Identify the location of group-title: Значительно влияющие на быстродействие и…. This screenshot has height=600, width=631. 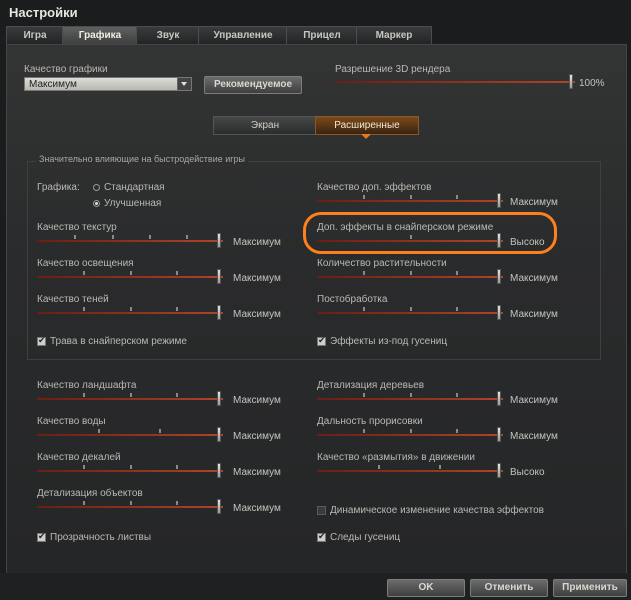
(142, 159).